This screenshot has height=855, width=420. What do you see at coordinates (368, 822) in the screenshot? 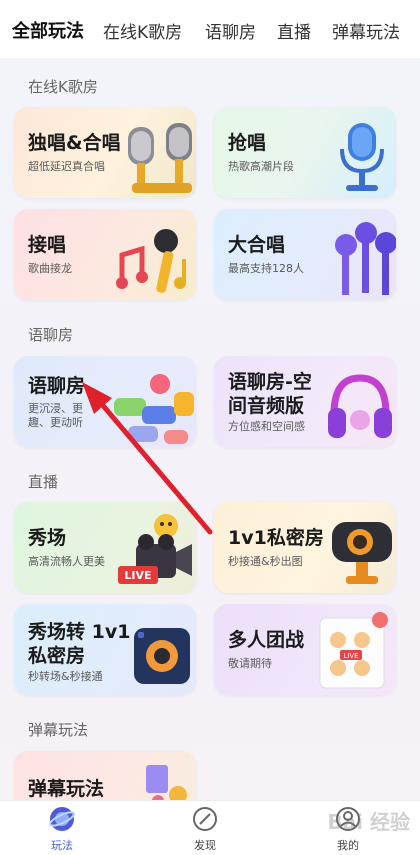
I see `watermark: Bai 经验` at bounding box center [368, 822].